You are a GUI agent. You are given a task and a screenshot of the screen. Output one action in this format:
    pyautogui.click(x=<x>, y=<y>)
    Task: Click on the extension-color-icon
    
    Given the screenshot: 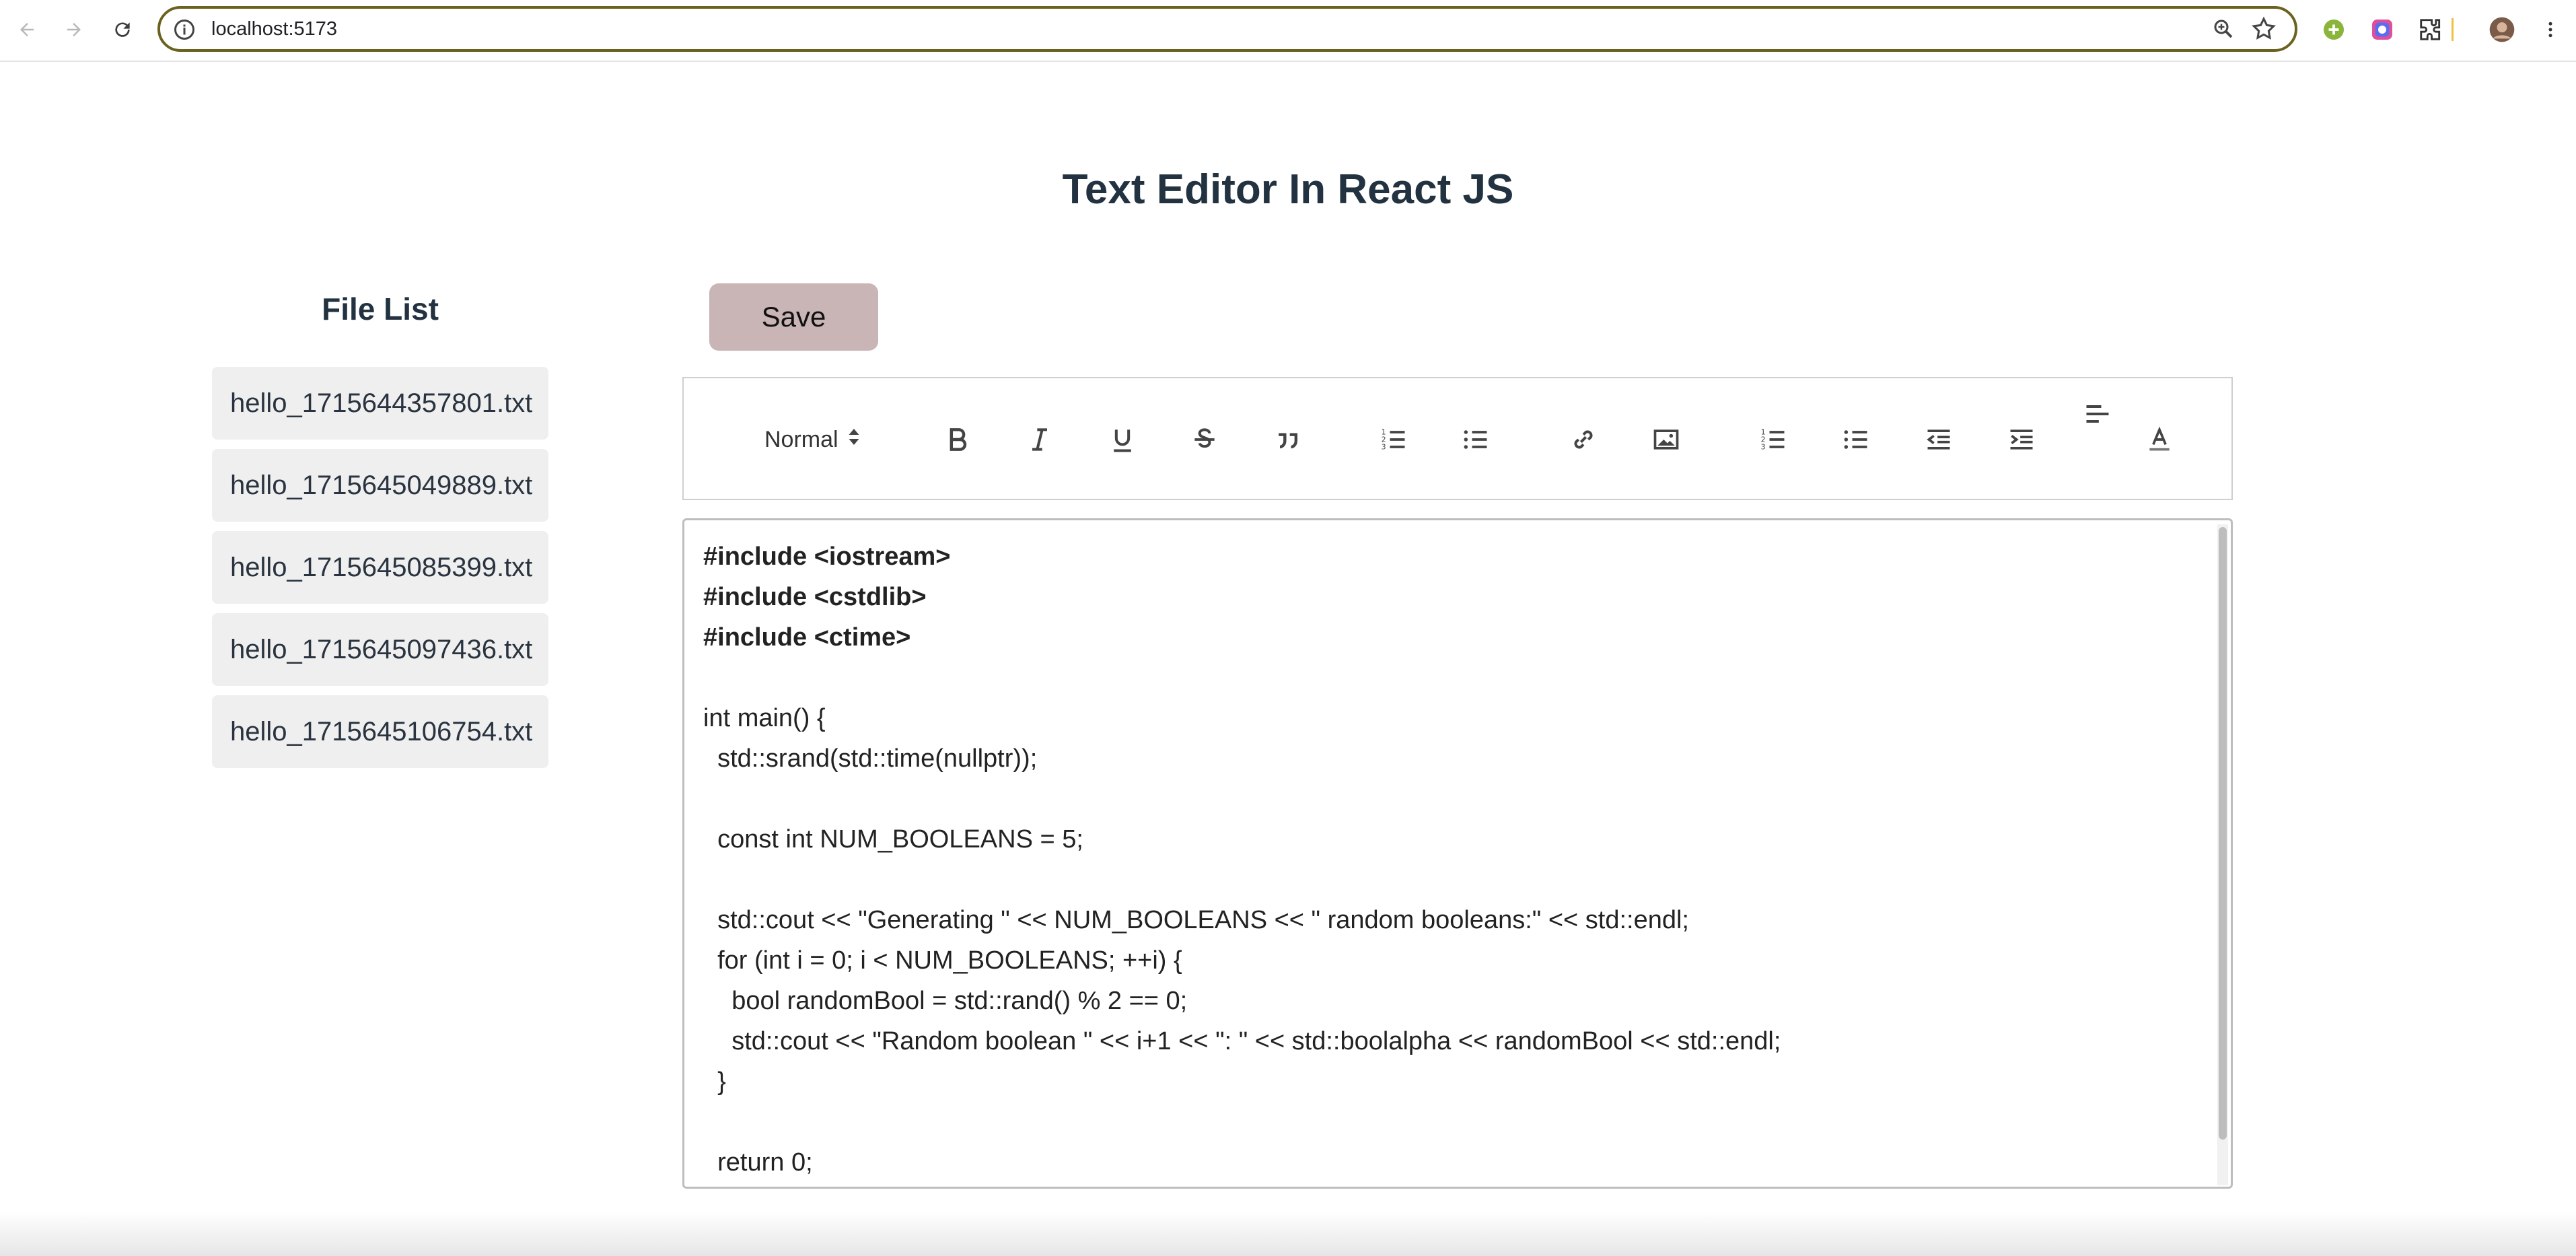 What is the action you would take?
    pyautogui.click(x=2382, y=29)
    